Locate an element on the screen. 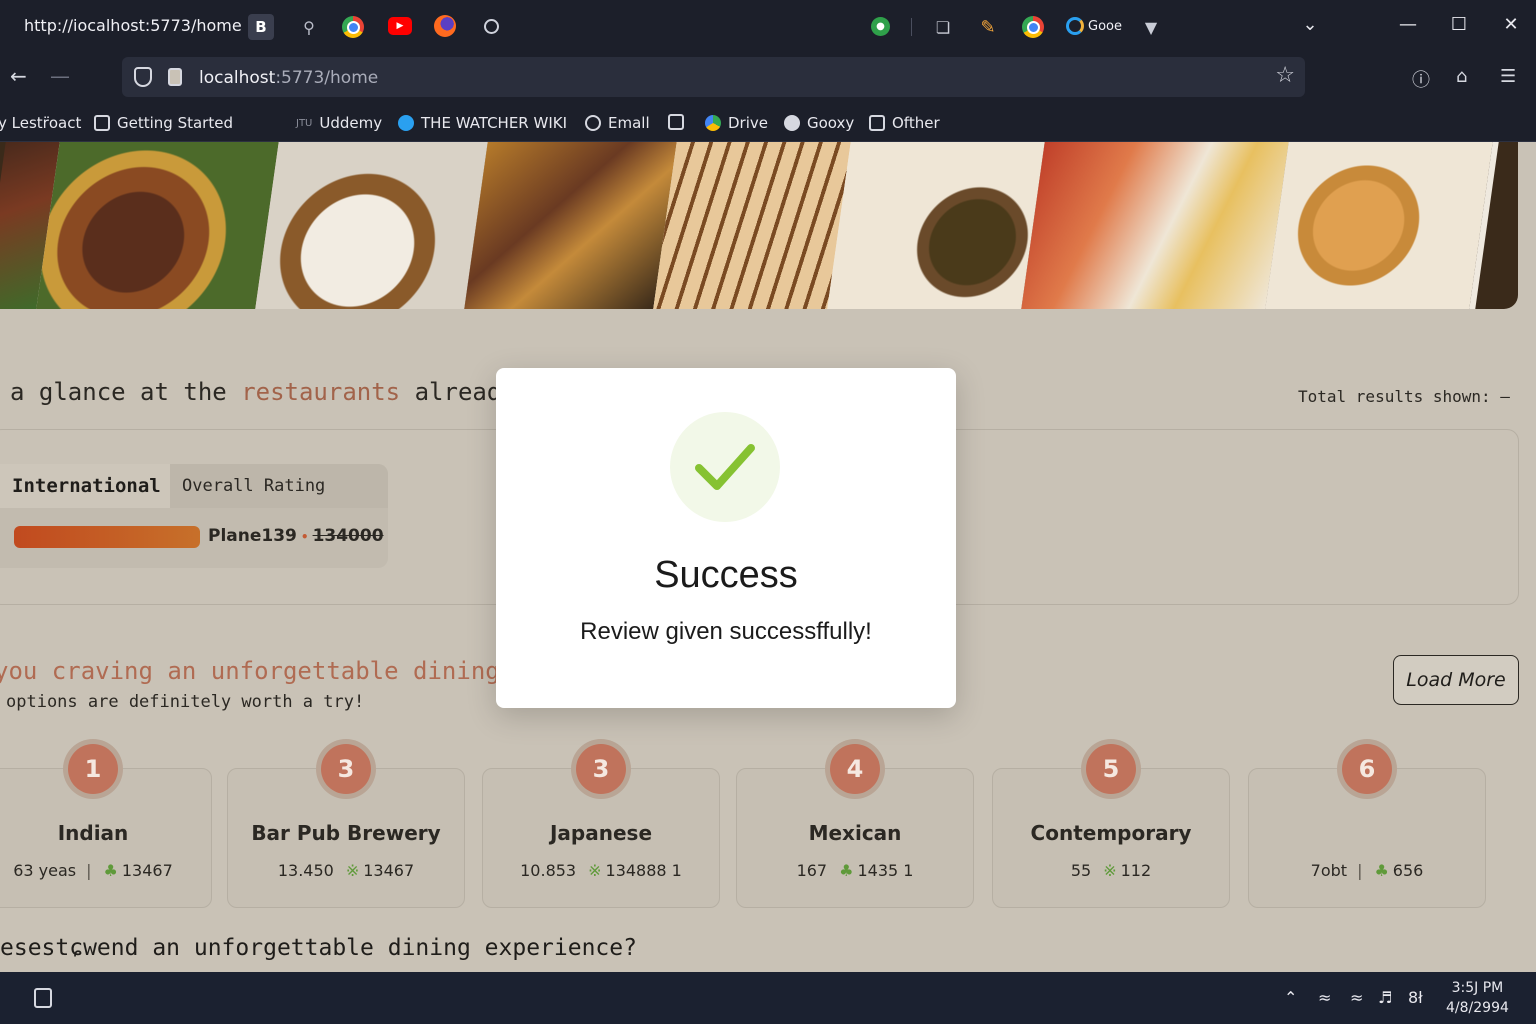  page-info-icon is located at coordinates (175, 77).